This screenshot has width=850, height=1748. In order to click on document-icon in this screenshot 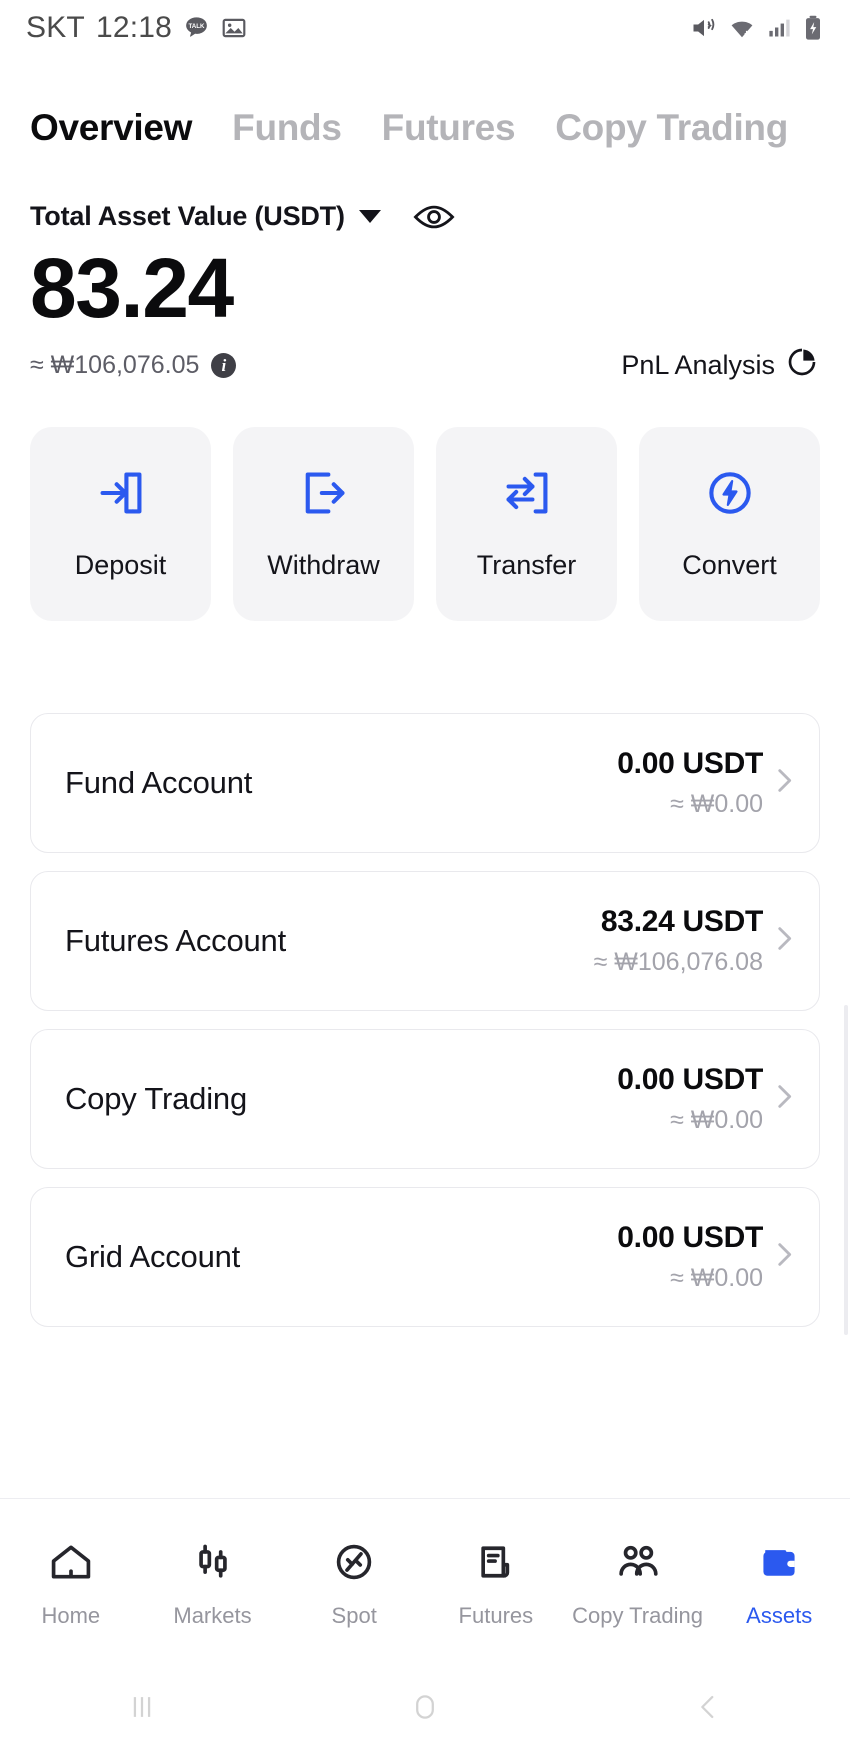, I will do `click(496, 1564)`.